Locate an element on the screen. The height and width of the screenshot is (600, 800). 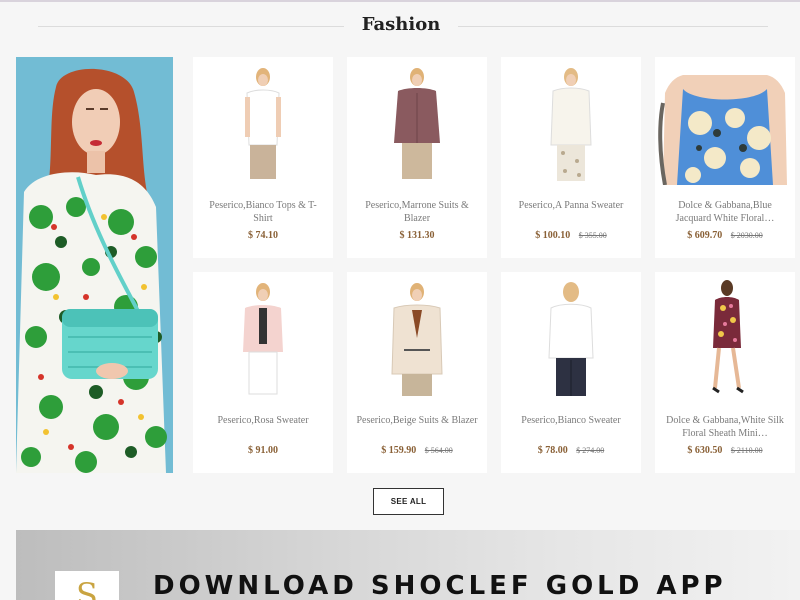
product-old-price: $ 564.00 is located at coordinates (438, 450).